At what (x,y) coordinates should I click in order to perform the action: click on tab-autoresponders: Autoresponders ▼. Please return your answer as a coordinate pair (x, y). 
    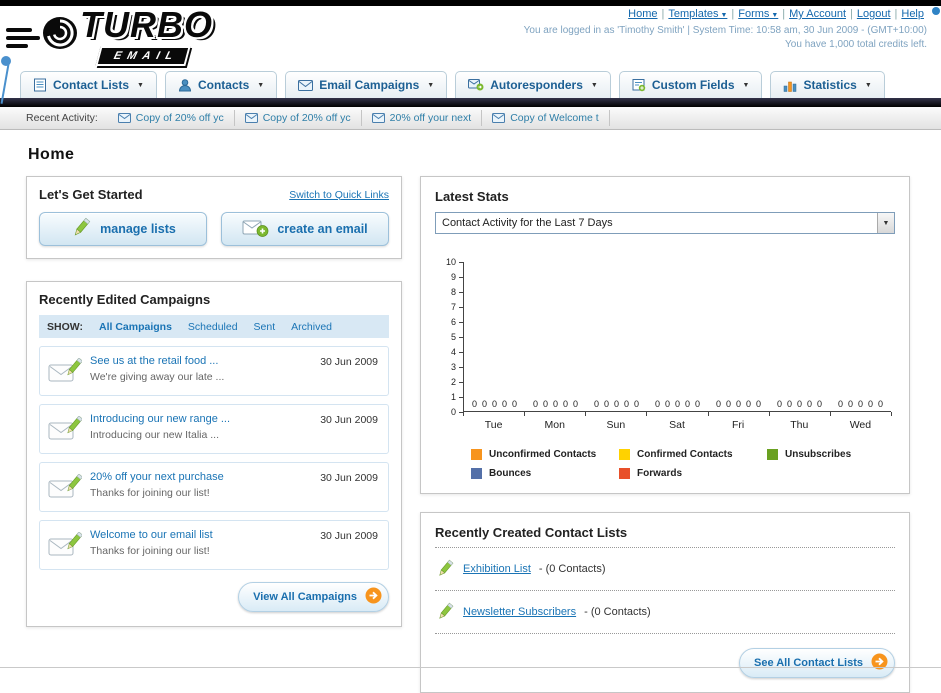
    Looking at the image, I should click on (533, 84).